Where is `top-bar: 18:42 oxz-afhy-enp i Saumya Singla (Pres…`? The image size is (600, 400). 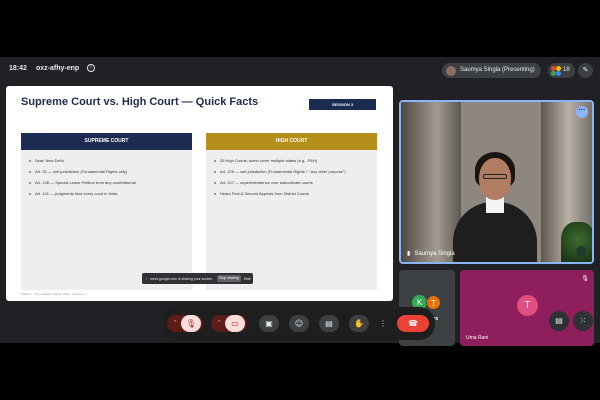
top-bar: 18:42 oxz-afhy-enp i Saumya Singla (Pres… is located at coordinates (300, 70).